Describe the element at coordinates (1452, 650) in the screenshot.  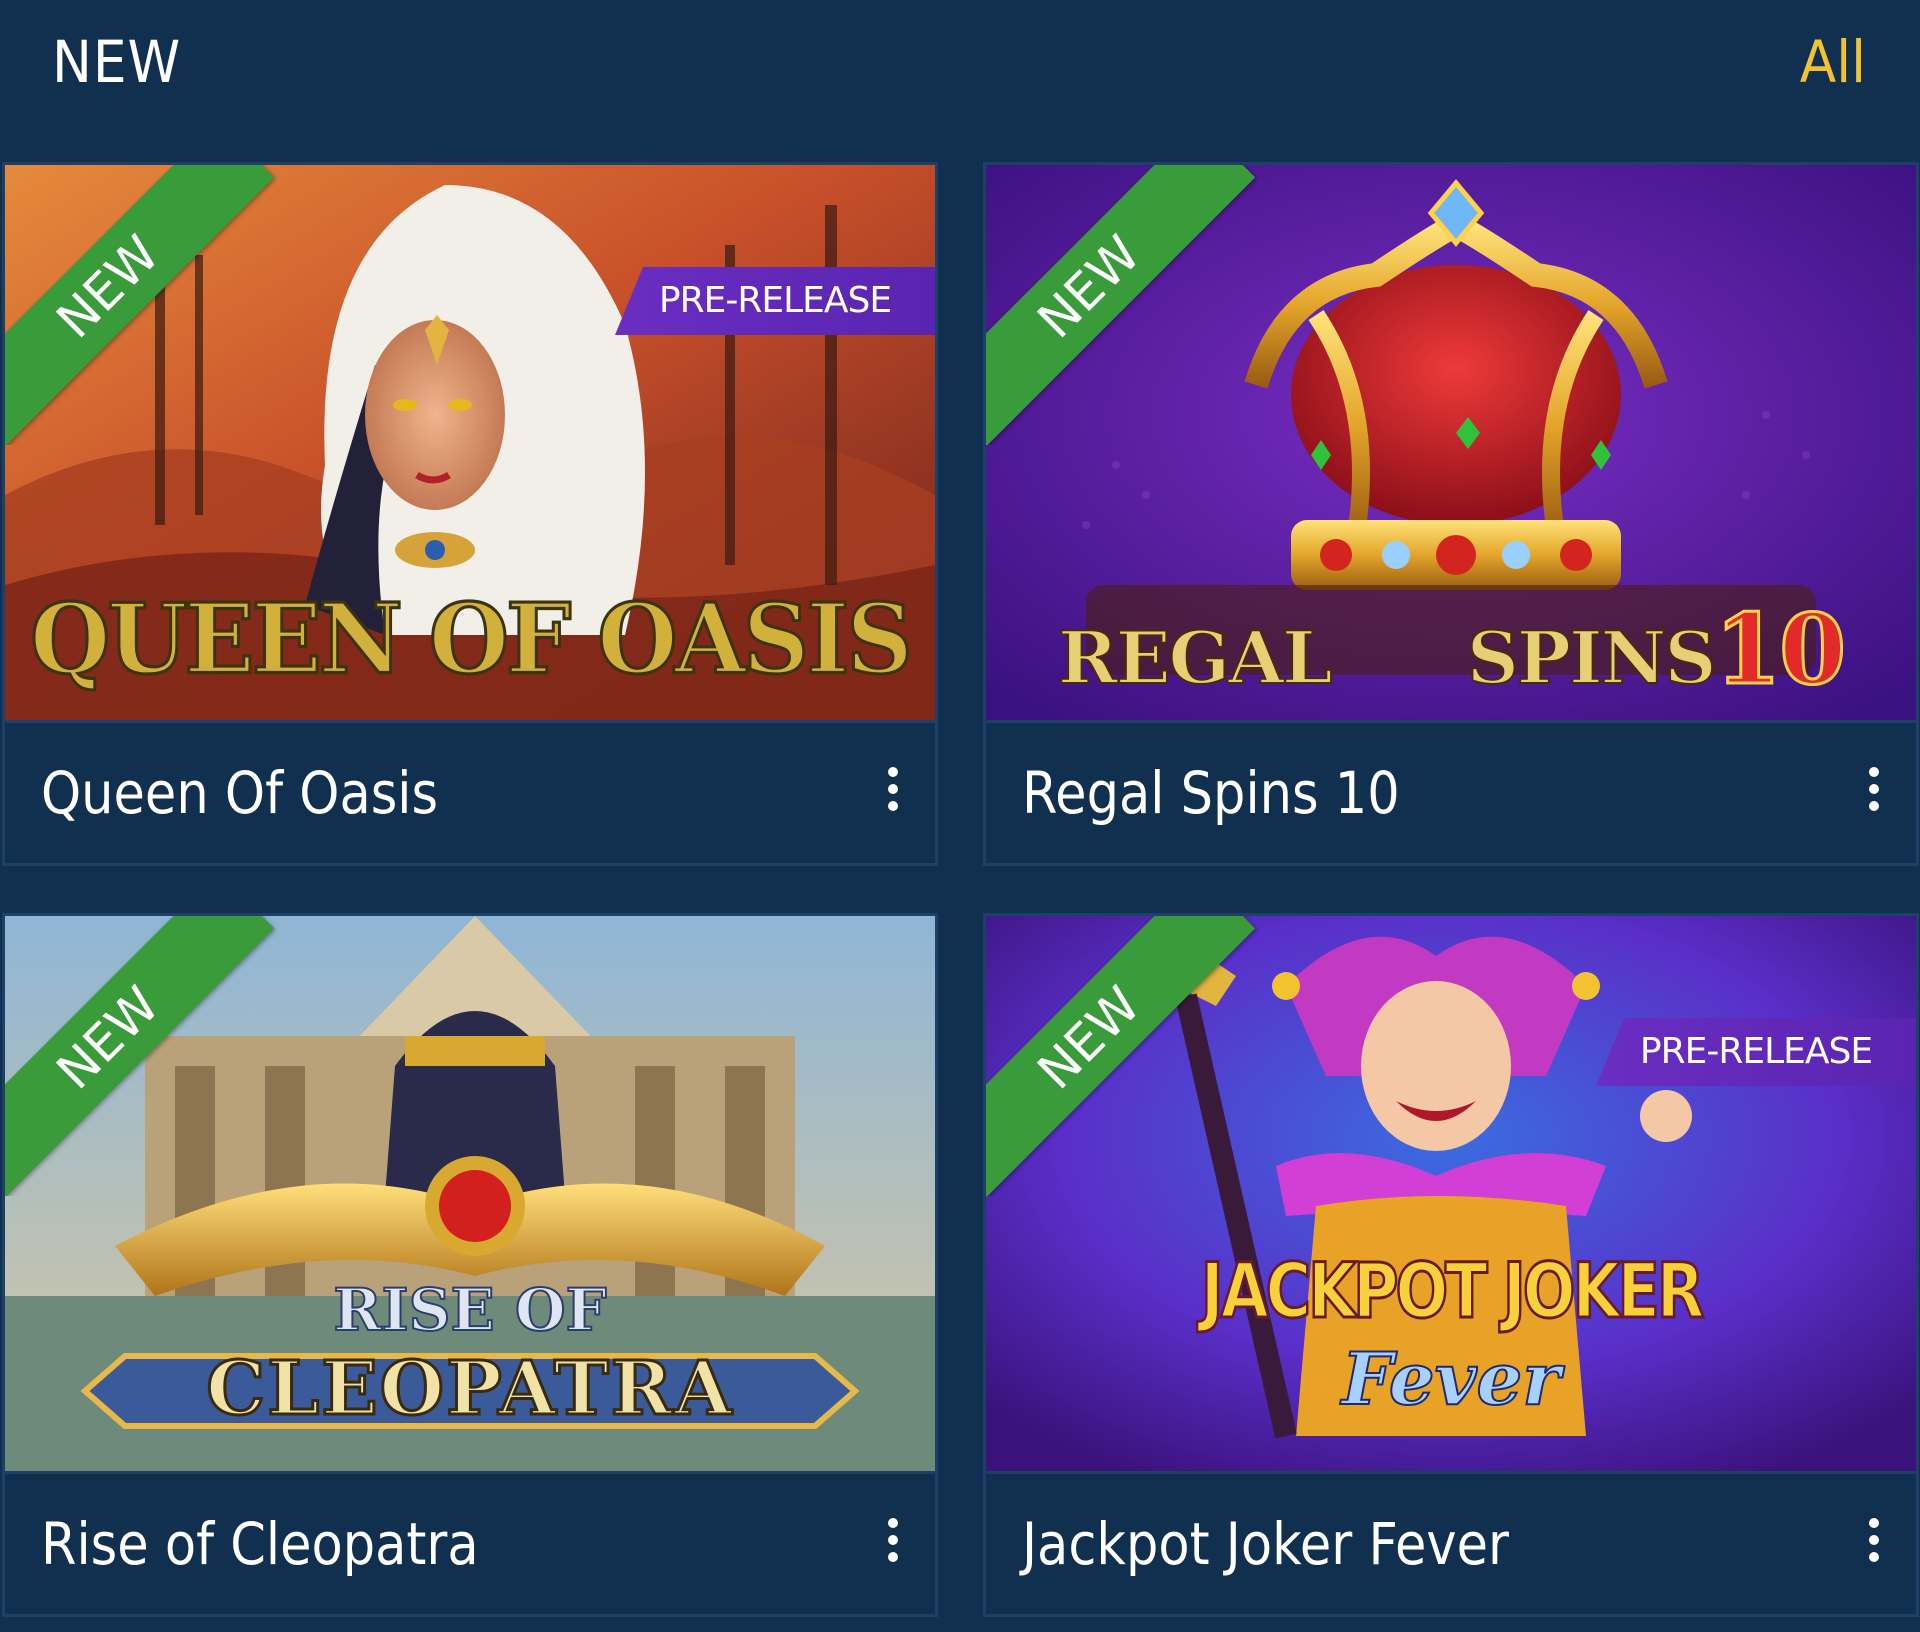
I see `game-logo: REGAL SPINS10` at that location.